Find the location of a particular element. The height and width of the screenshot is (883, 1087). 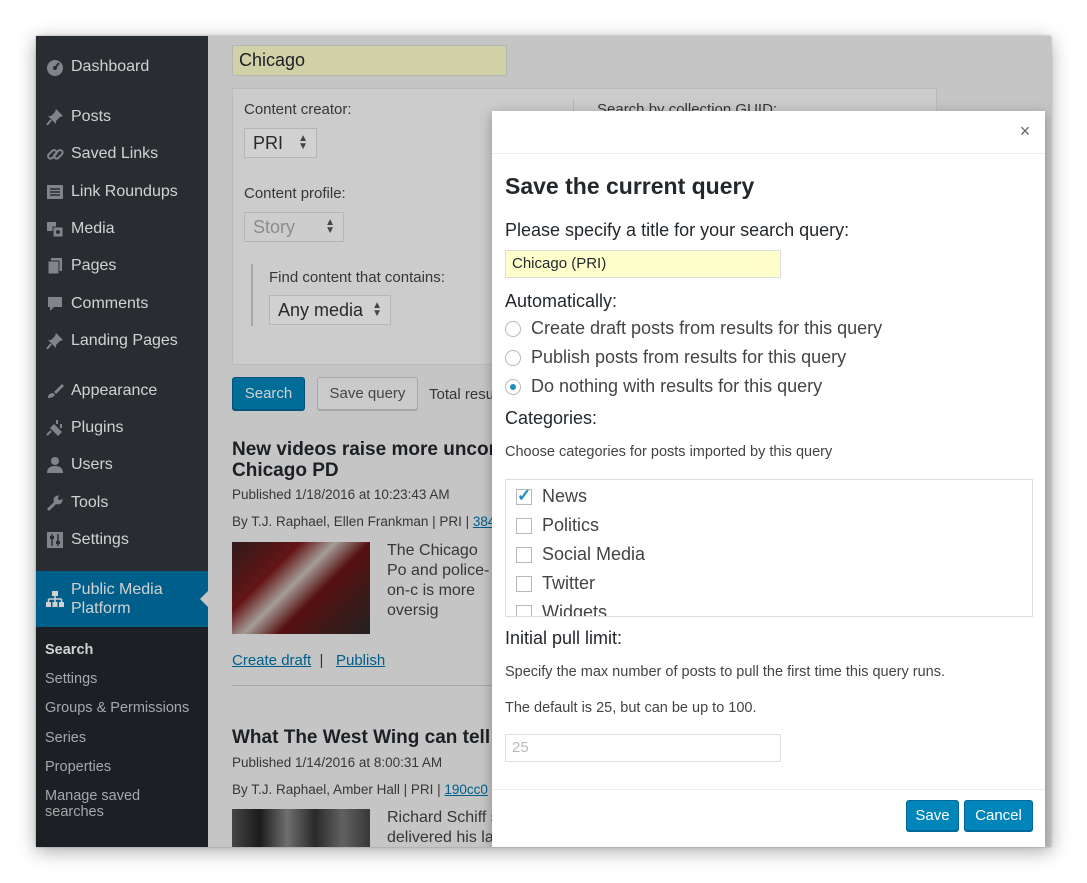

pull-limit-label: Initial pull limit: is located at coordinates (564, 638).